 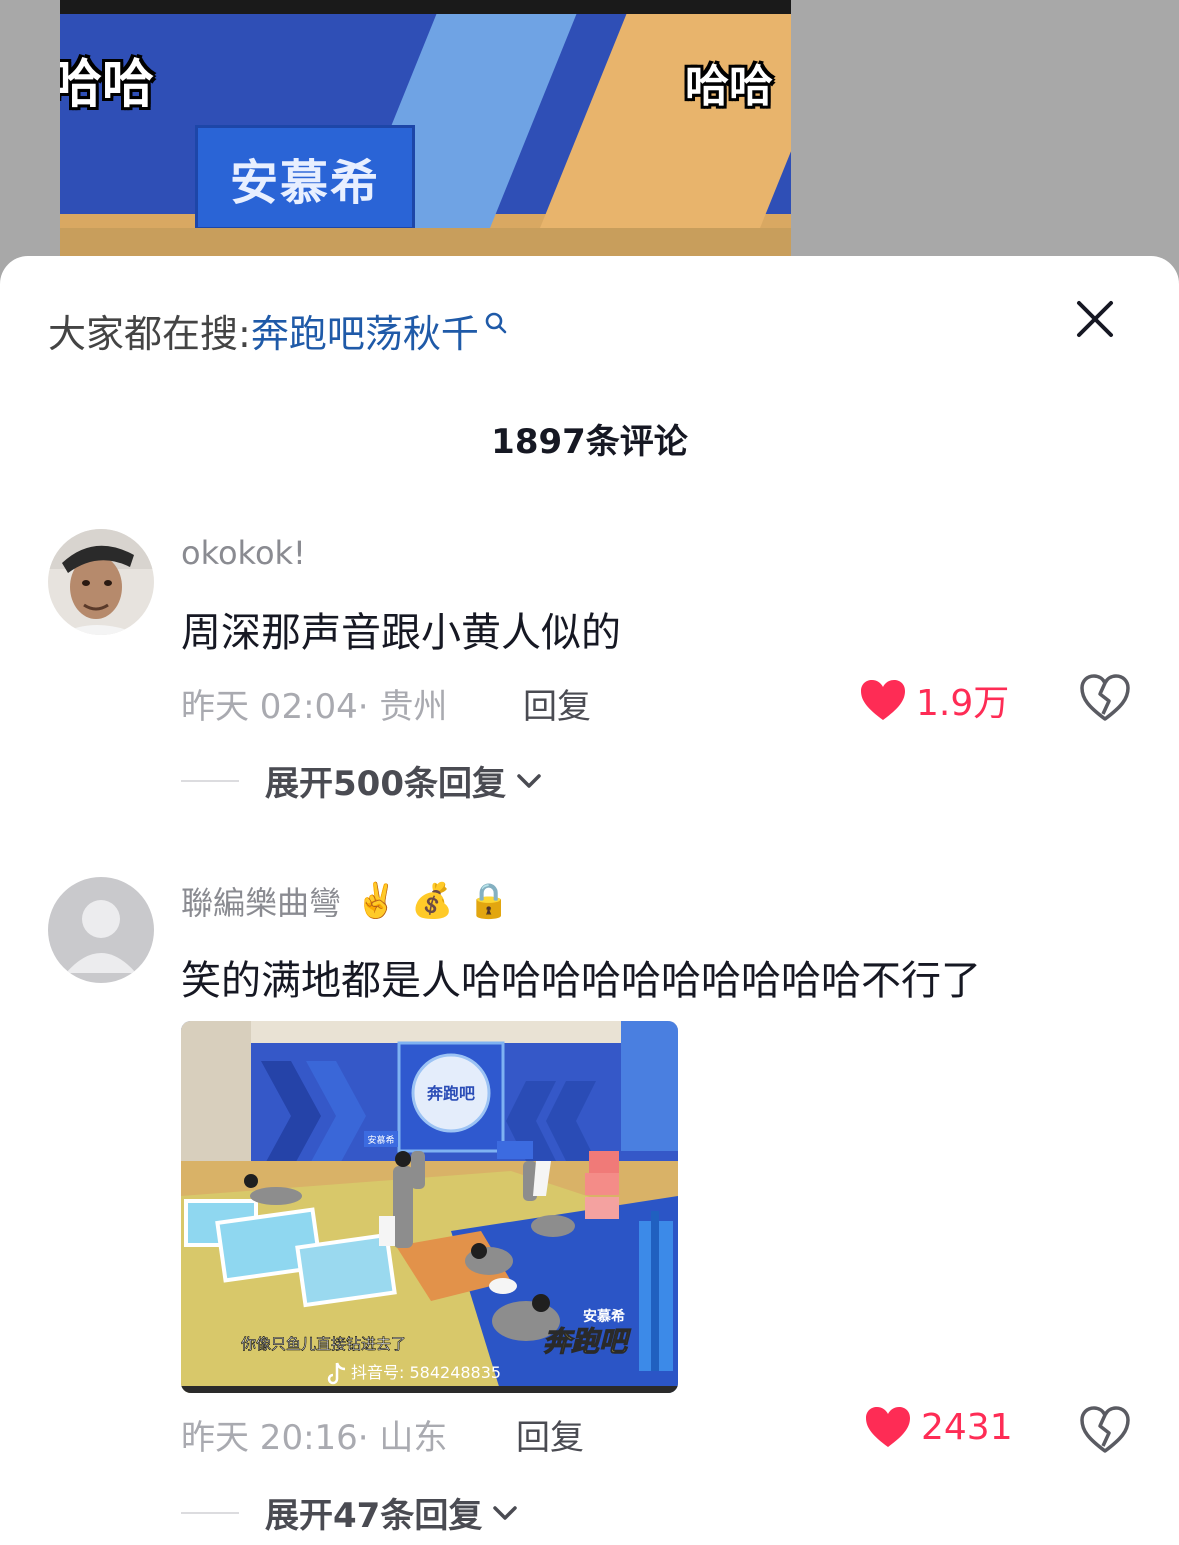 What do you see at coordinates (489, 901) in the screenshot?
I see `lock-emoji: 🔒` at bounding box center [489, 901].